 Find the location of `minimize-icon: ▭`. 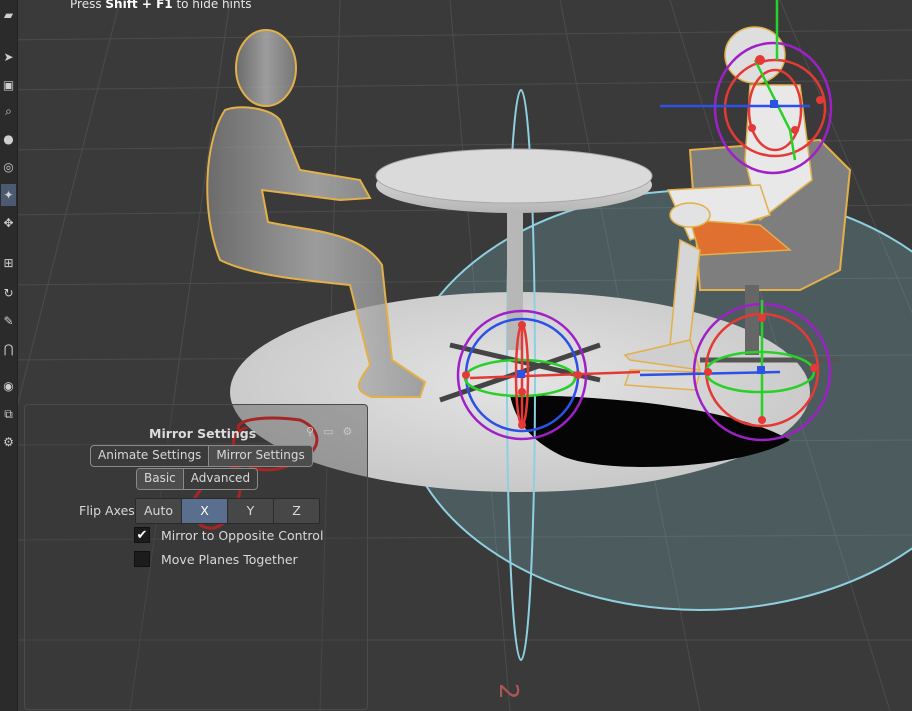

minimize-icon: ▭ is located at coordinates (328, 431).